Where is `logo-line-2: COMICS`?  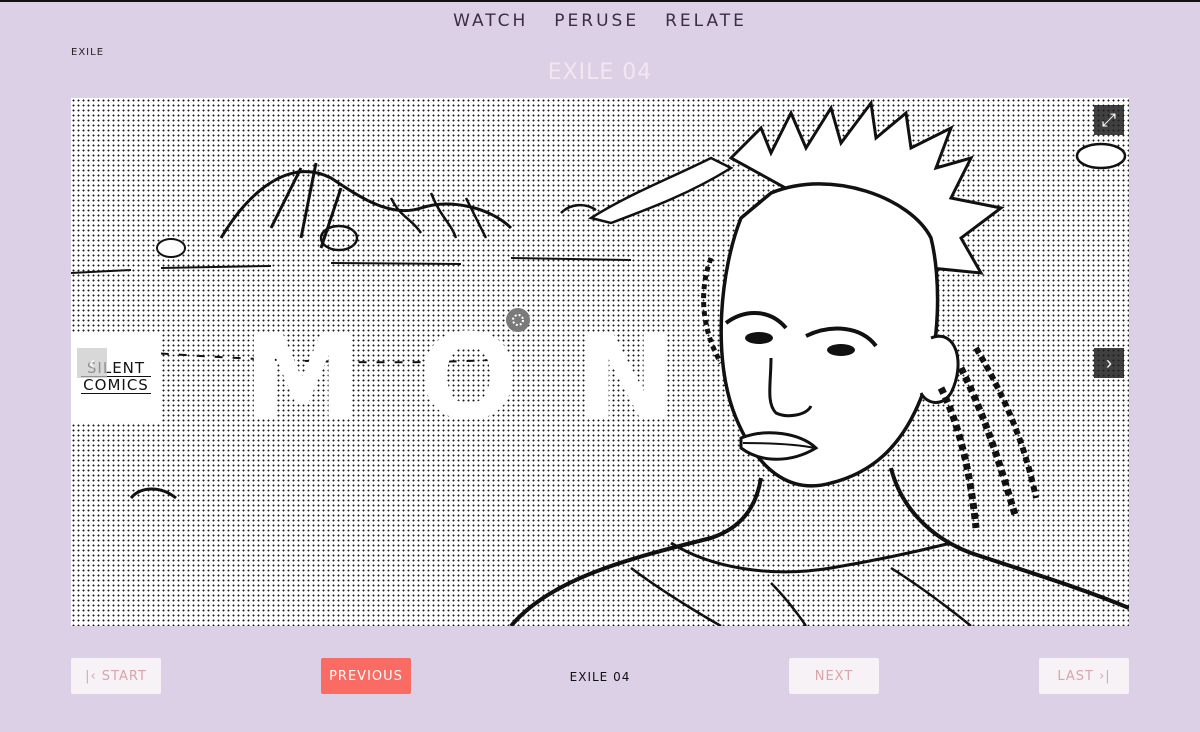 logo-line-2: COMICS is located at coordinates (116, 385).